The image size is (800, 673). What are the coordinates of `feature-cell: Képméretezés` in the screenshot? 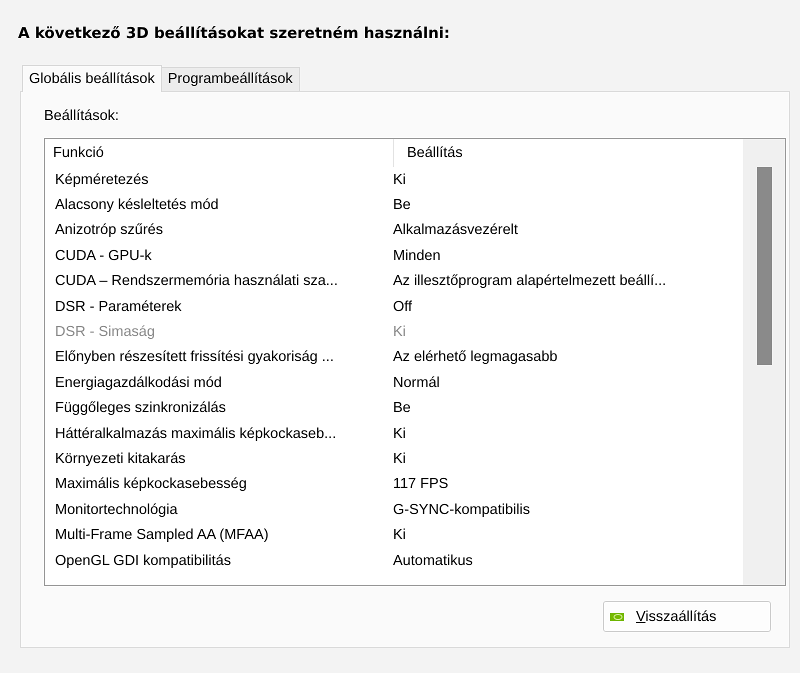 It's located at (217, 180).